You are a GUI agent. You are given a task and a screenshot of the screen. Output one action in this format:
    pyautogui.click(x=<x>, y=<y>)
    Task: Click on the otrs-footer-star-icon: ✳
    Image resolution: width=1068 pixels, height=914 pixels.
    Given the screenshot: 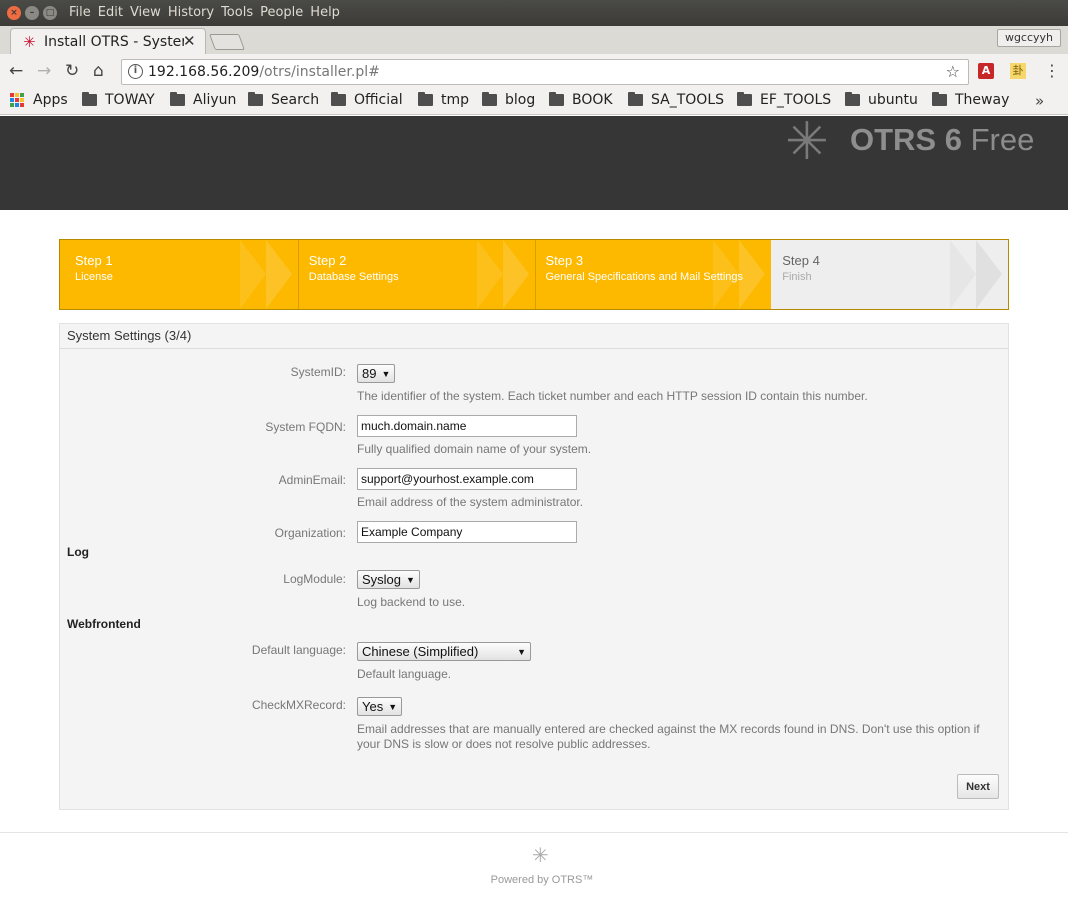 What is the action you would take?
    pyautogui.click(x=540, y=855)
    